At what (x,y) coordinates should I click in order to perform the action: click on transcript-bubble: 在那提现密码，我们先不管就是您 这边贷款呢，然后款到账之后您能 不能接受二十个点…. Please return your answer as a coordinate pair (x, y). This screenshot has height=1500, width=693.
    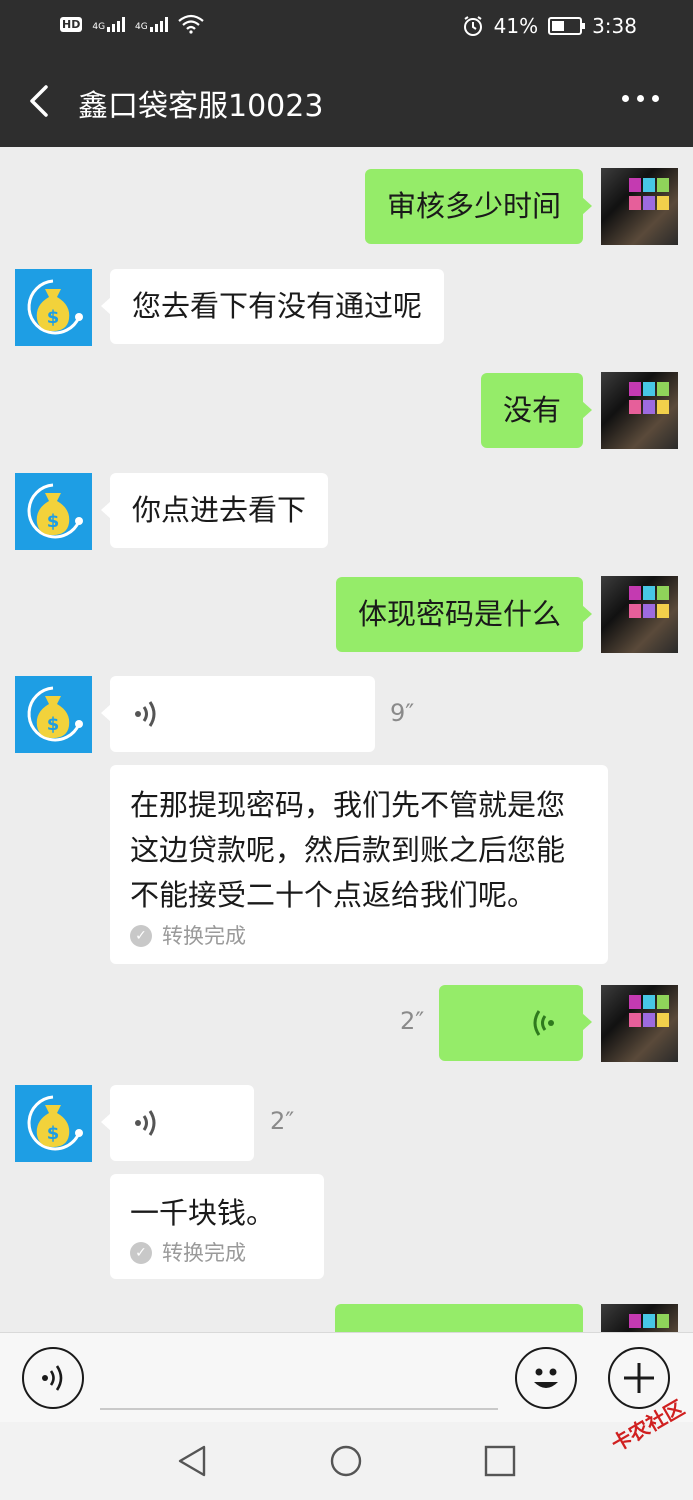
    Looking at the image, I should click on (359, 864).